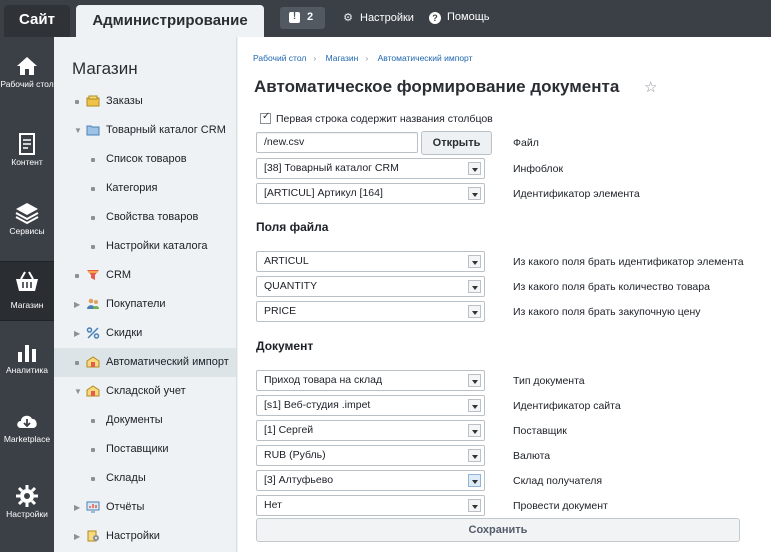  What do you see at coordinates (456, 143) in the screenshot?
I see `open-file-button: Открыть` at bounding box center [456, 143].